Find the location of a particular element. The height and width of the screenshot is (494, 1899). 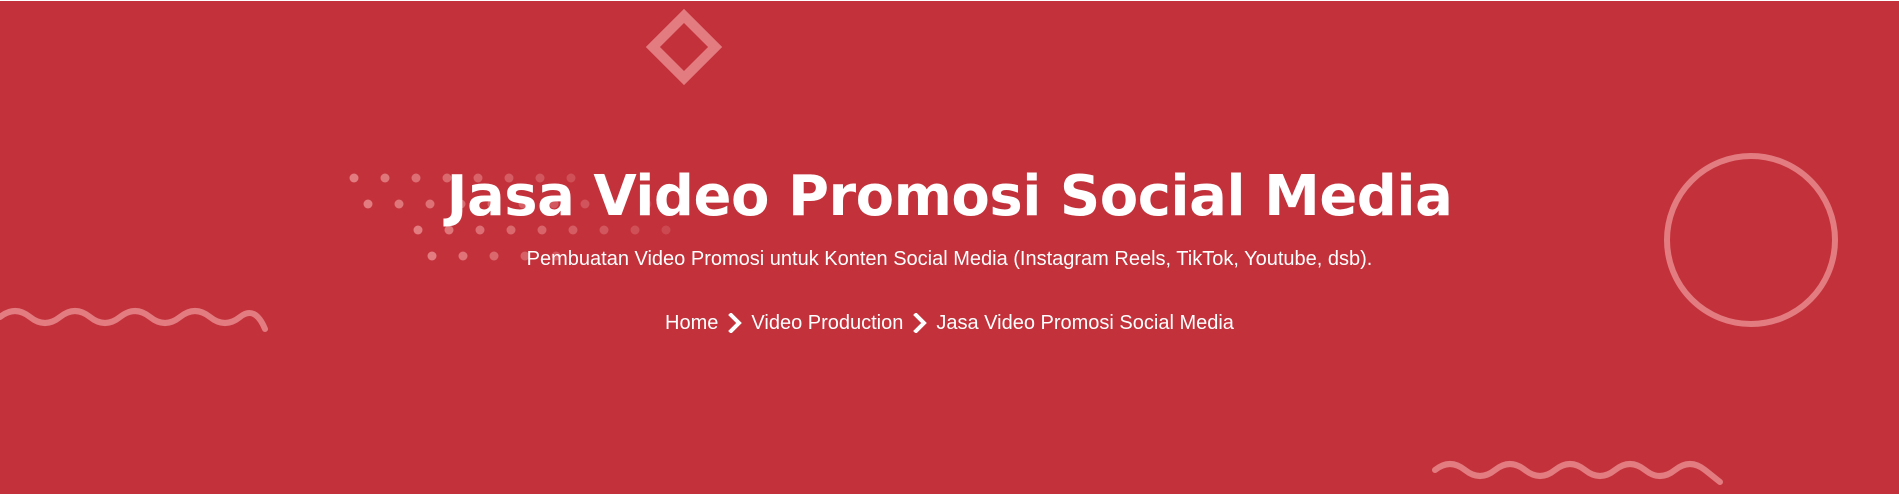

breadcrumb-current-page: Jasa Video Promosi Social Media is located at coordinates (1085, 323).